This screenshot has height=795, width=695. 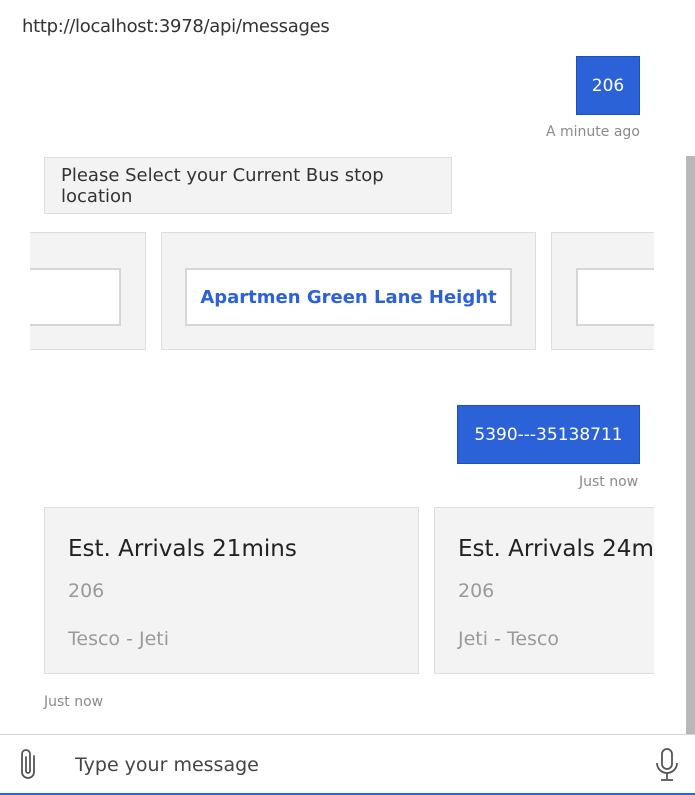 I want to click on scrollbar, so click(x=690, y=445).